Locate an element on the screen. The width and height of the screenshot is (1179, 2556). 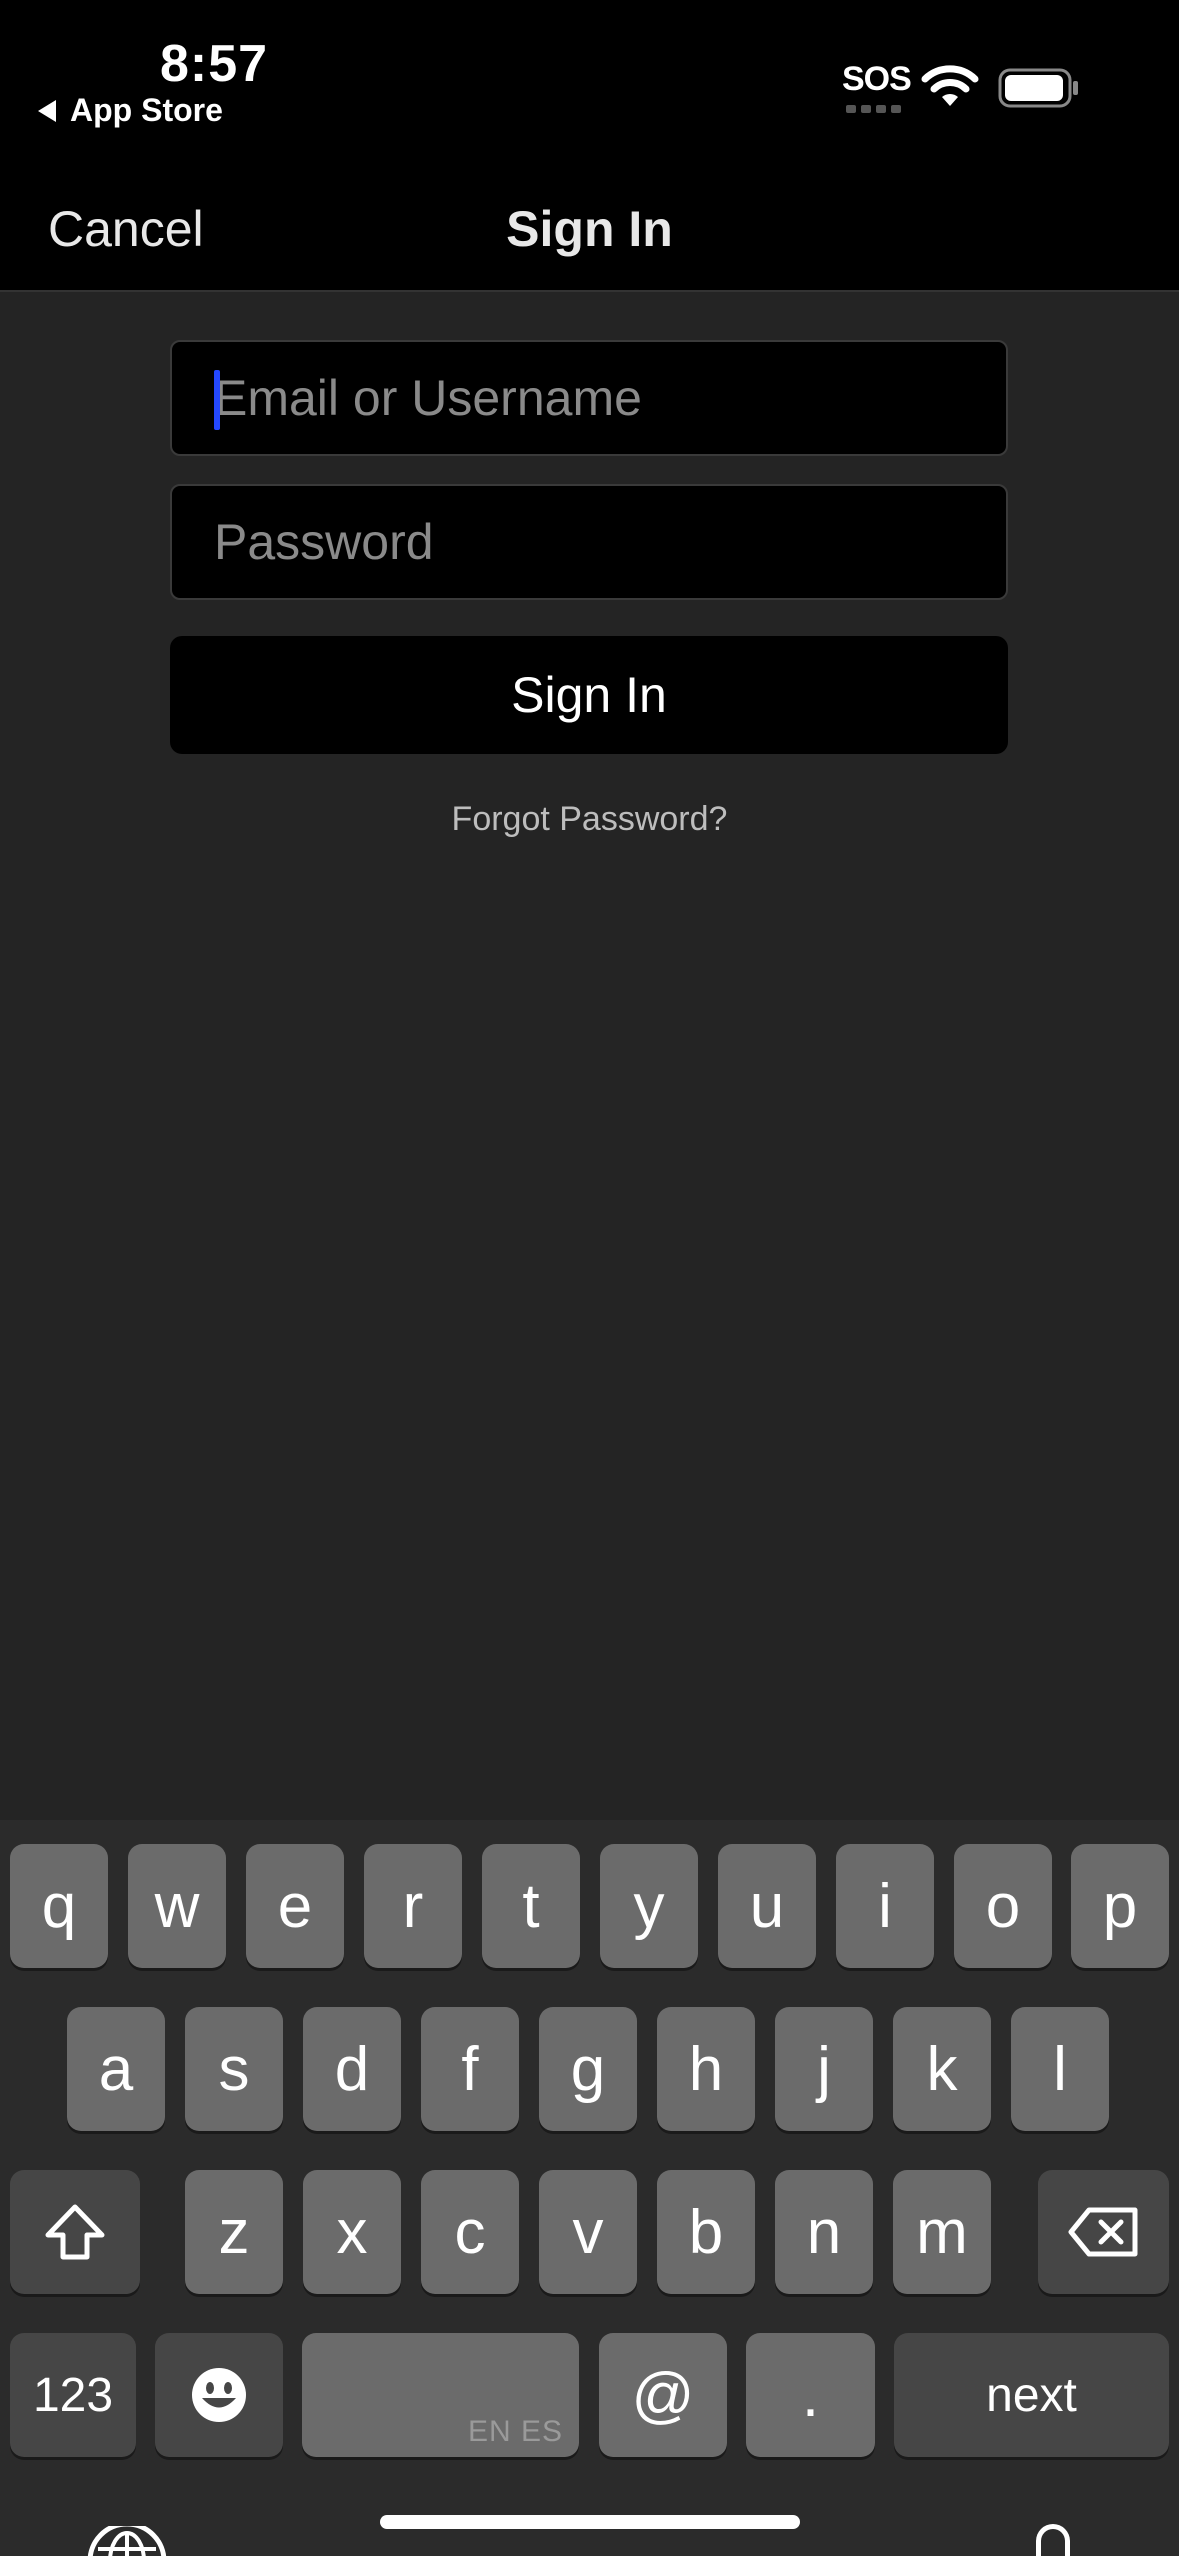
key-l: l is located at coordinates (1060, 2069).